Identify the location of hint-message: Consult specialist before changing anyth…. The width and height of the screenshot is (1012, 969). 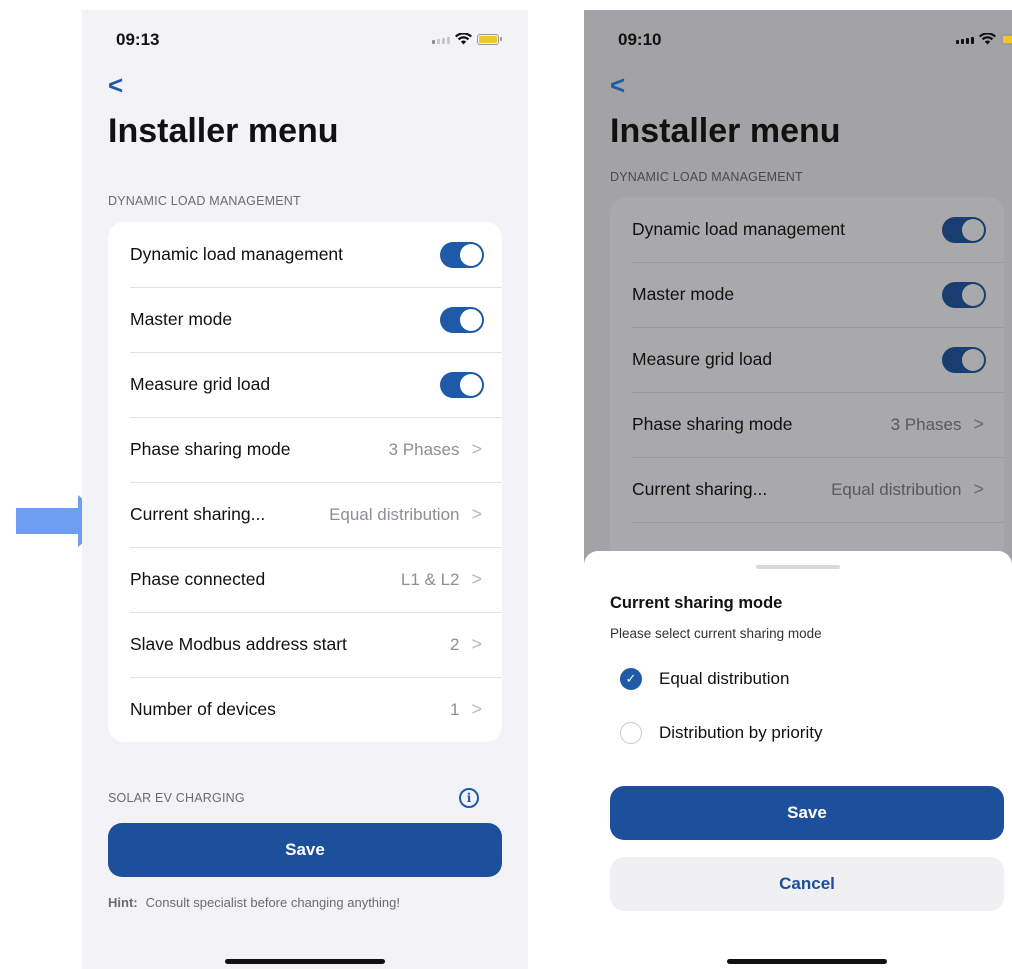
(272, 902).